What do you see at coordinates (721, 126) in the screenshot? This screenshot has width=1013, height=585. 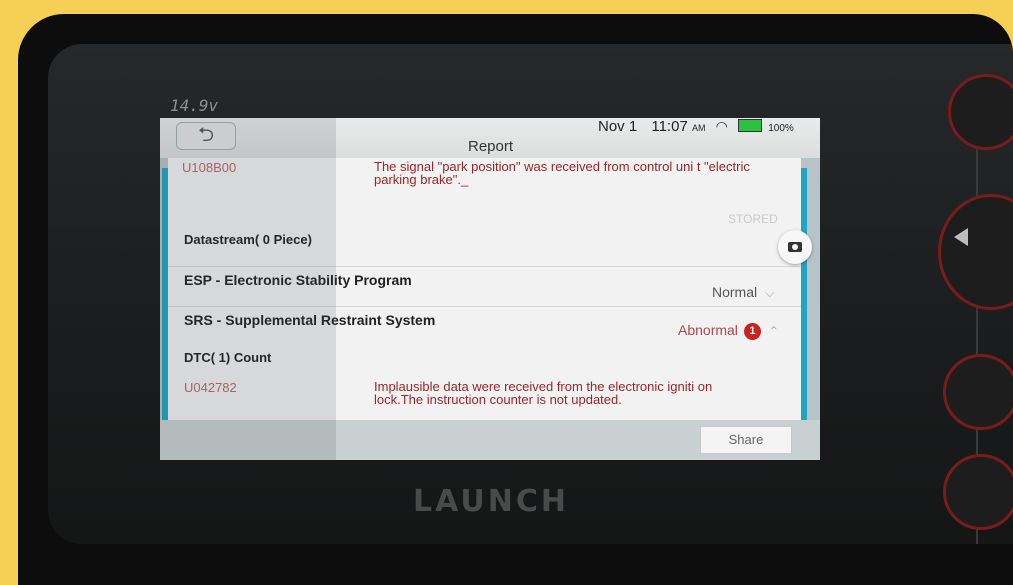 I see `wifi-icon: ◠` at bounding box center [721, 126].